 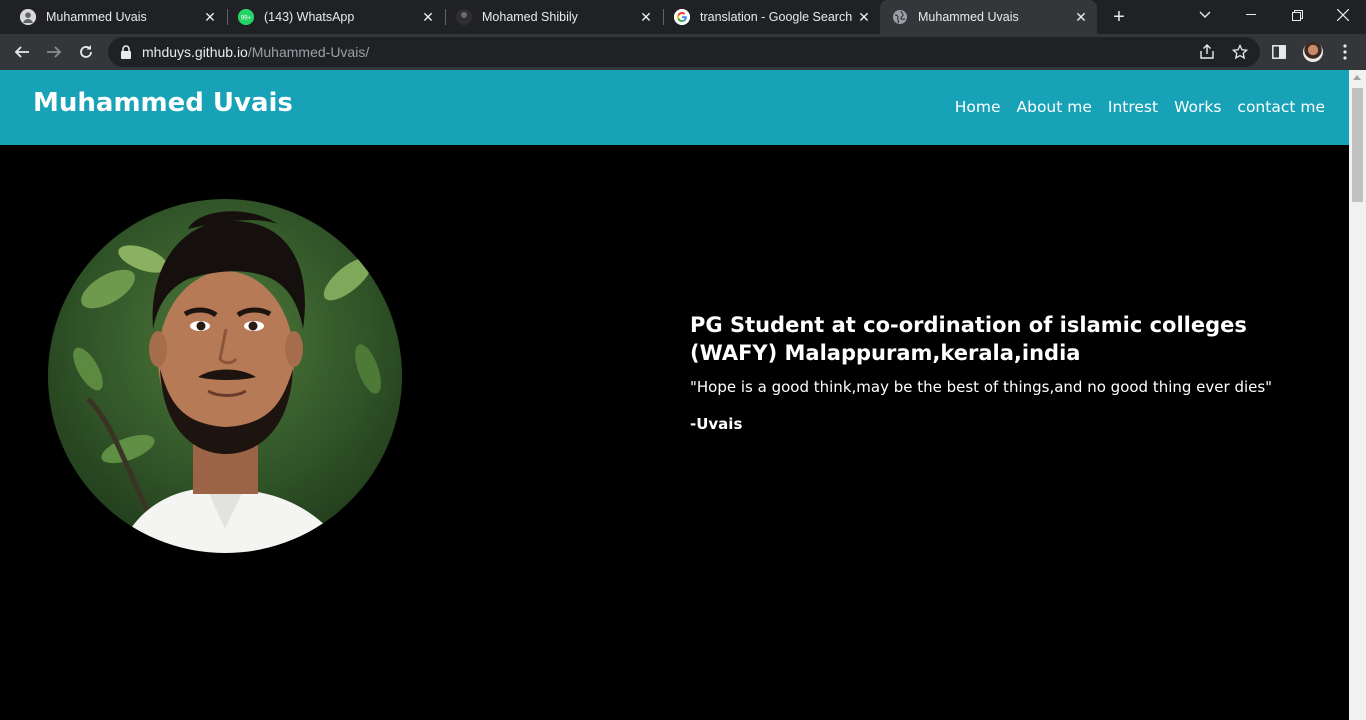 I want to click on minimize-button, so click(x=1251, y=15).